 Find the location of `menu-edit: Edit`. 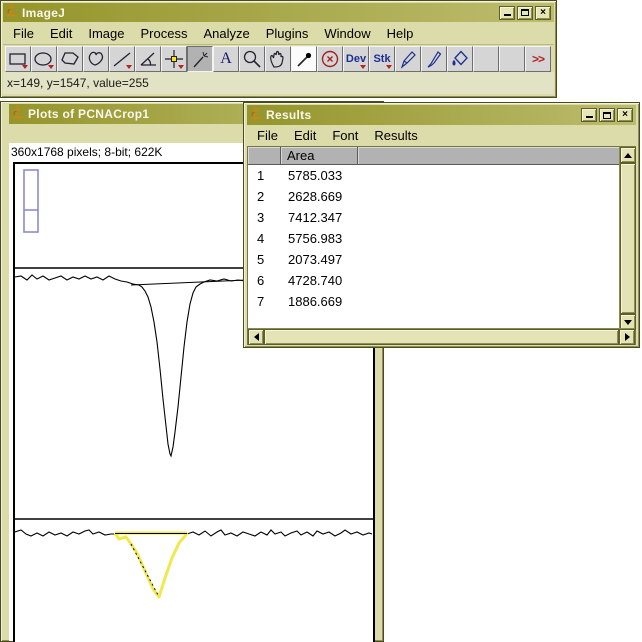

menu-edit: Edit is located at coordinates (61, 33).